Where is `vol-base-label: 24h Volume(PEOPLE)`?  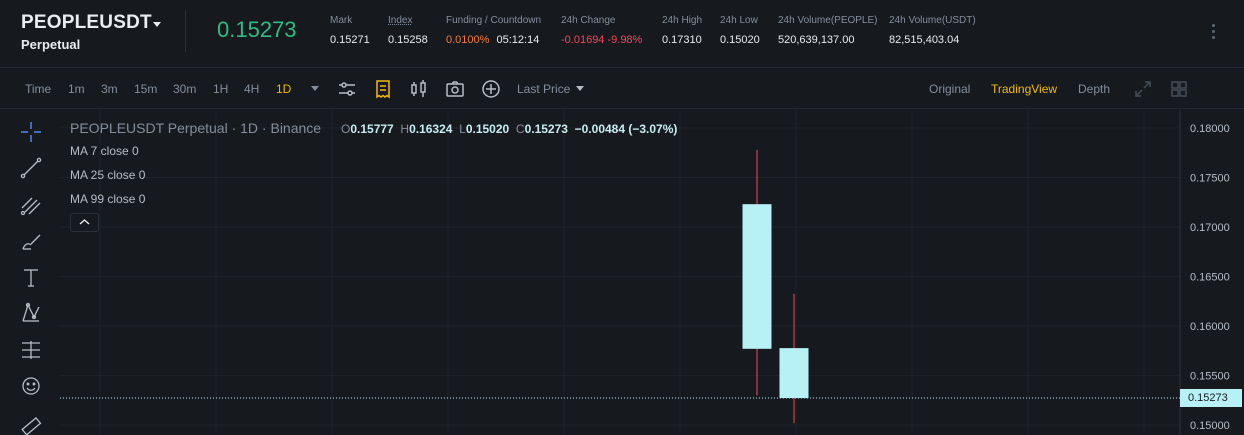
vol-base-label: 24h Volume(PEOPLE) is located at coordinates (828, 20).